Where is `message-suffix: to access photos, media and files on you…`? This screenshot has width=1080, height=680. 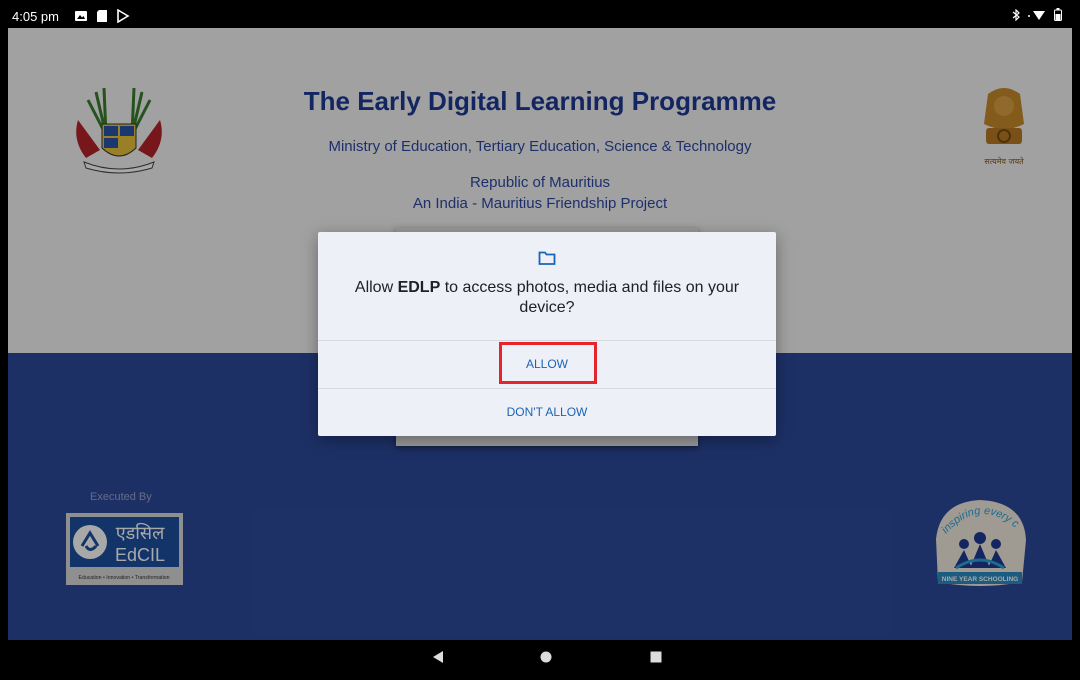
message-suffix: to access photos, media and files on you… is located at coordinates (590, 297).